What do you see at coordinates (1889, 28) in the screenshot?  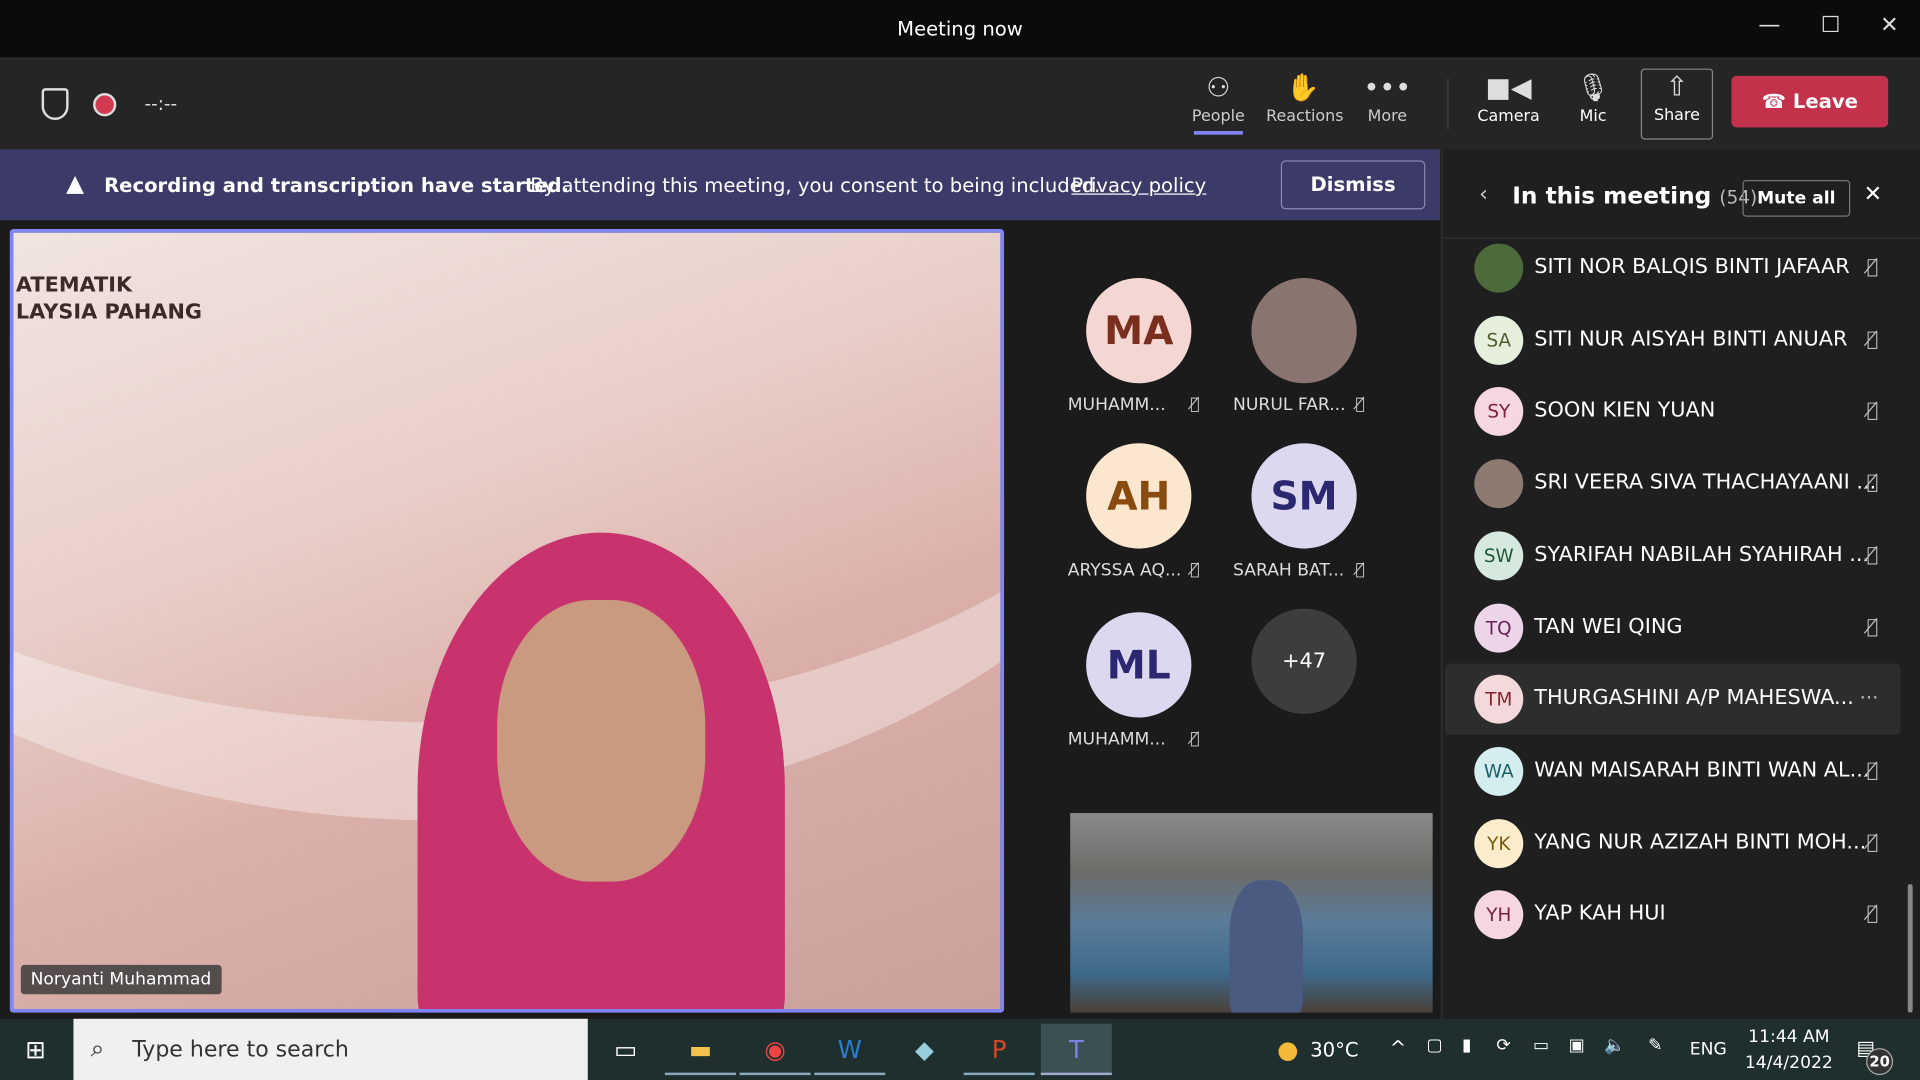 I see `close-window-button: ✕` at bounding box center [1889, 28].